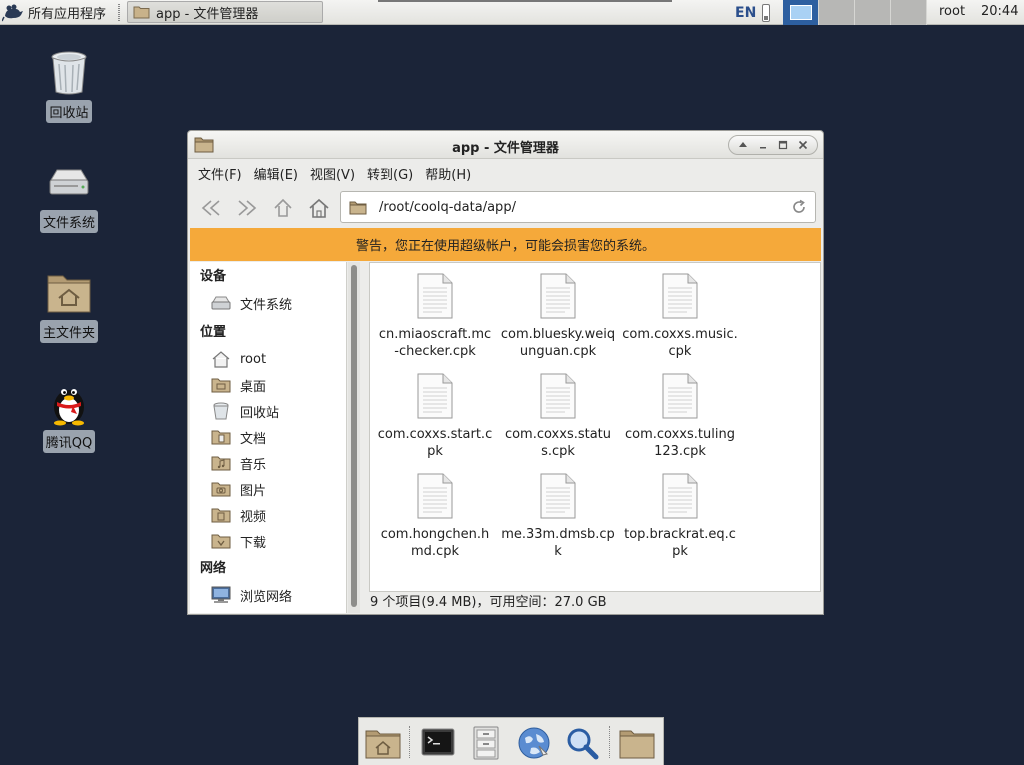  I want to click on window-controls, so click(773, 145).